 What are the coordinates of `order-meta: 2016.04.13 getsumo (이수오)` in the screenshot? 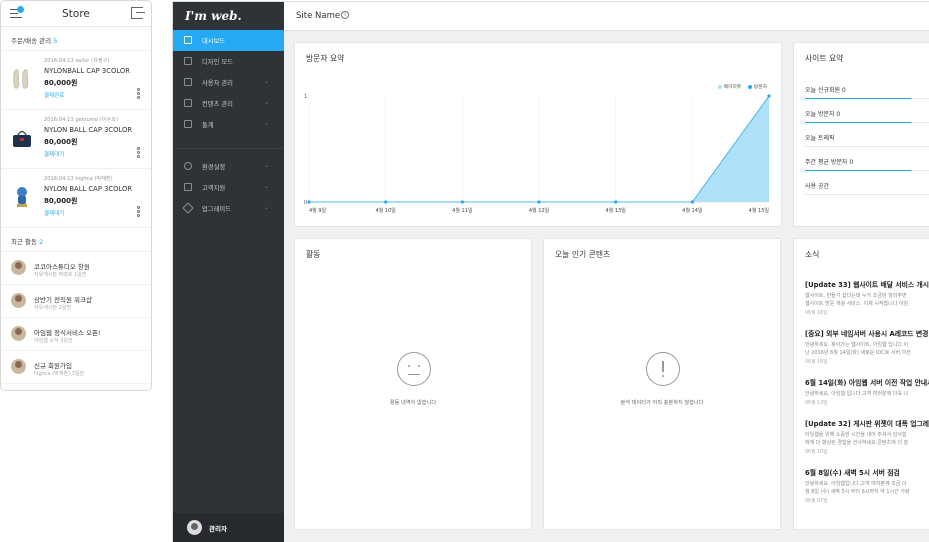 It's located at (81, 120).